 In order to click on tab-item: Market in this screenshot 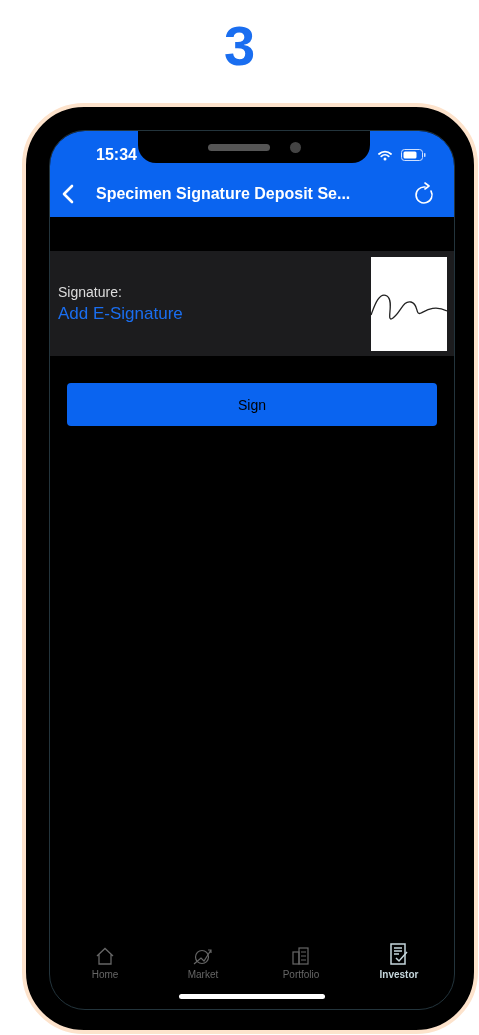, I will do `click(203, 956)`.